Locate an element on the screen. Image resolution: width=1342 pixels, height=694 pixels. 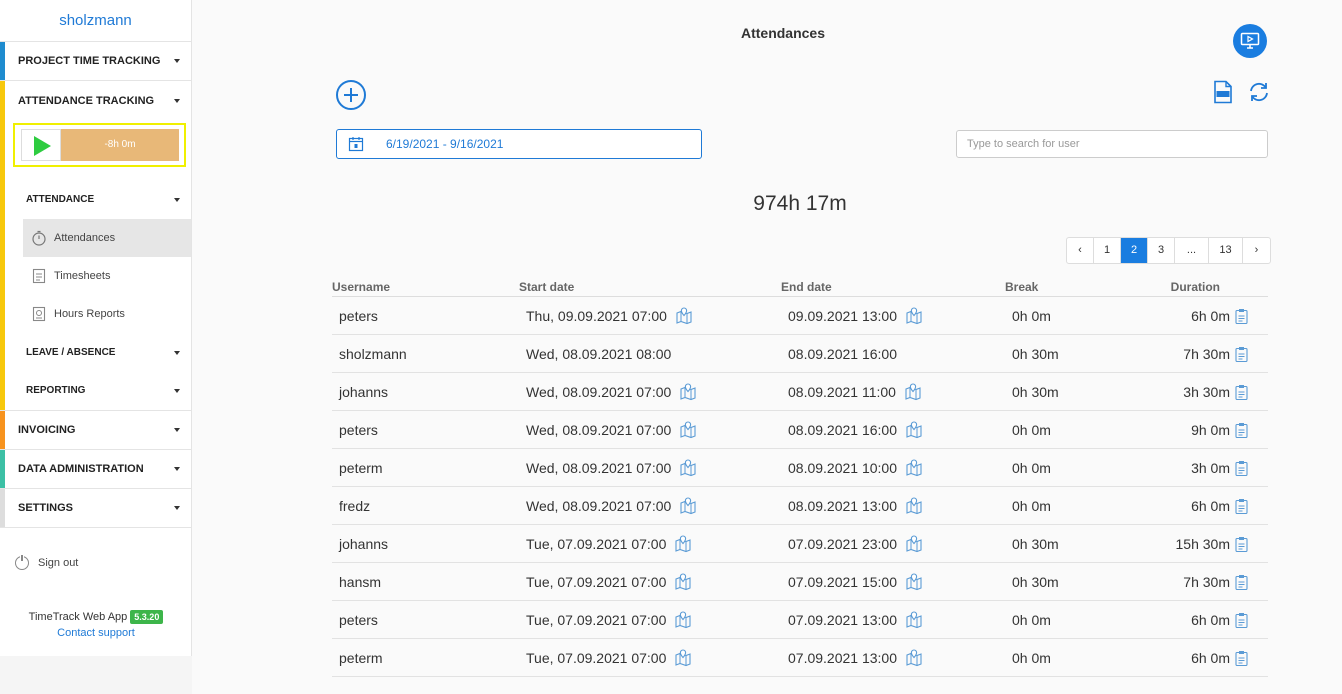
subsection-leave-absence: LEAVE / ABSENCE is located at coordinates (98, 353).